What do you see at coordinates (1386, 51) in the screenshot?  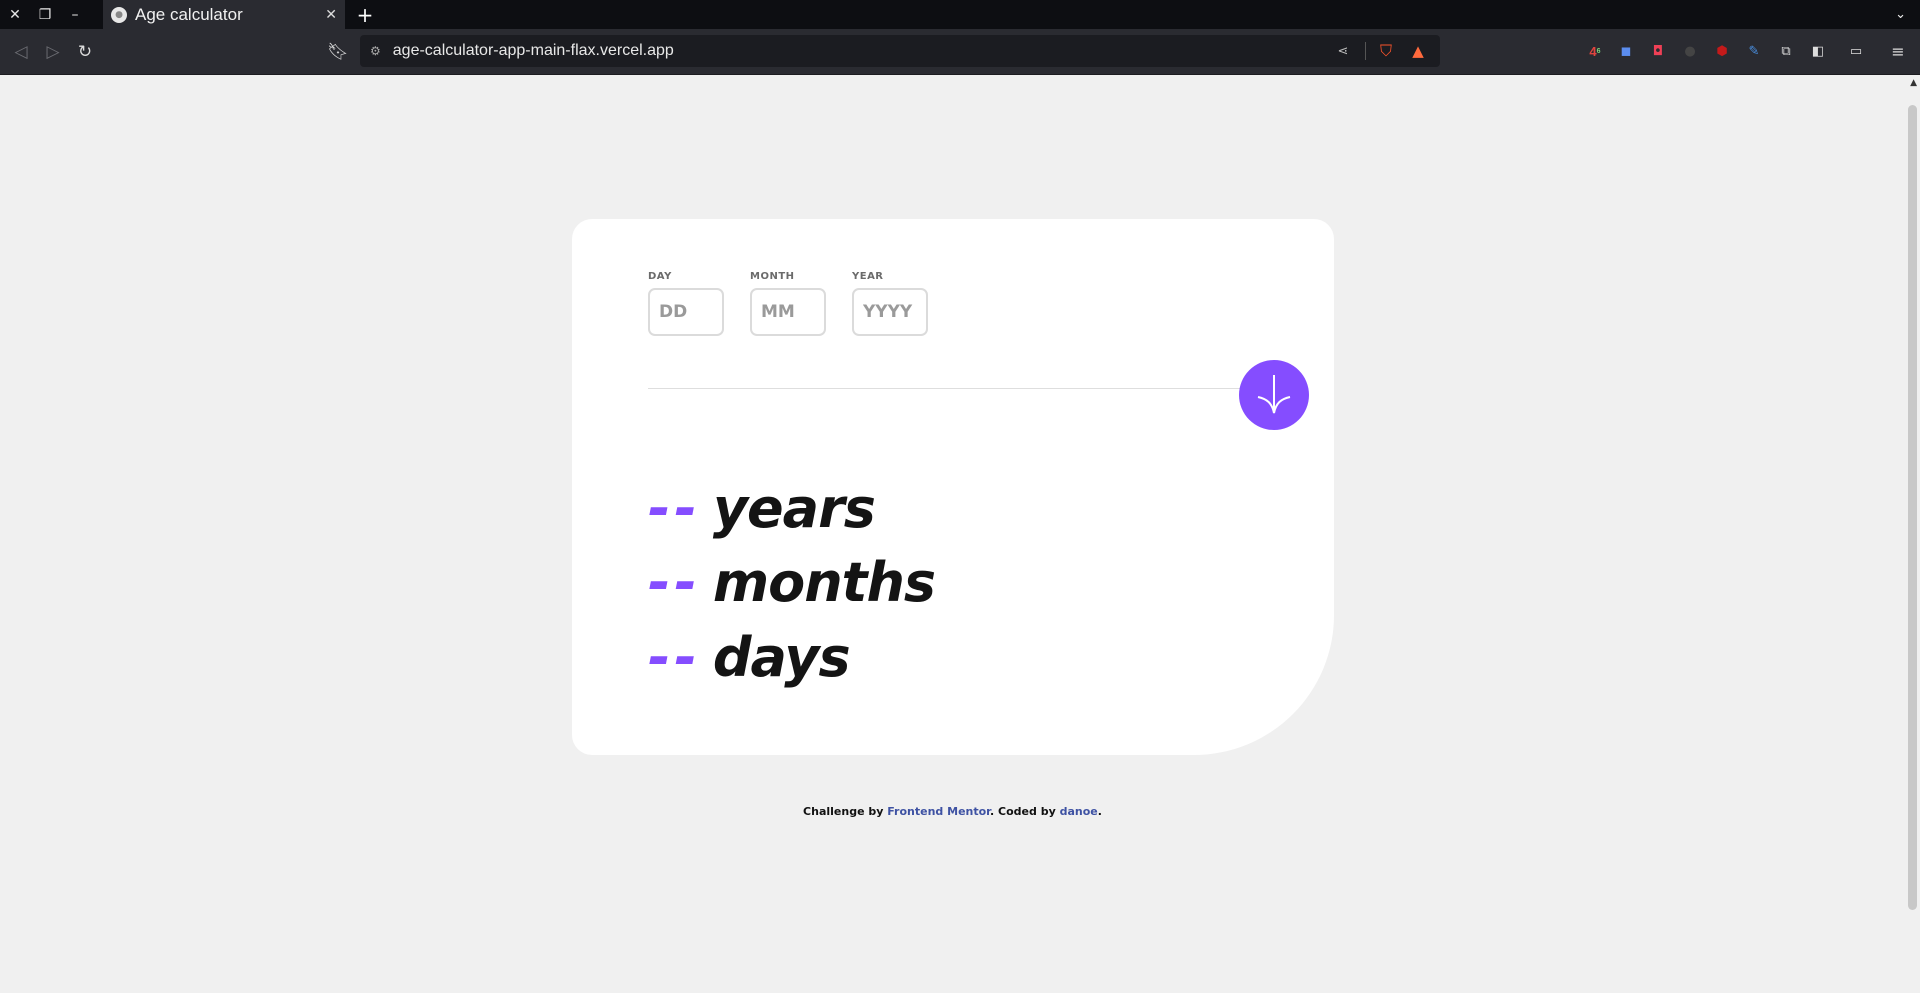 I see `brave-shields-icon: ⛉` at bounding box center [1386, 51].